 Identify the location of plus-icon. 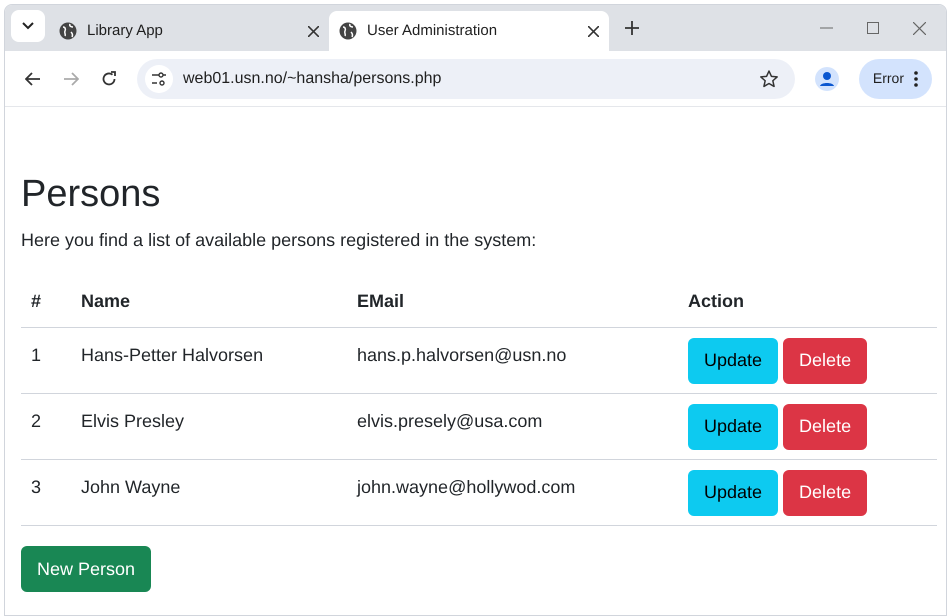
(632, 28).